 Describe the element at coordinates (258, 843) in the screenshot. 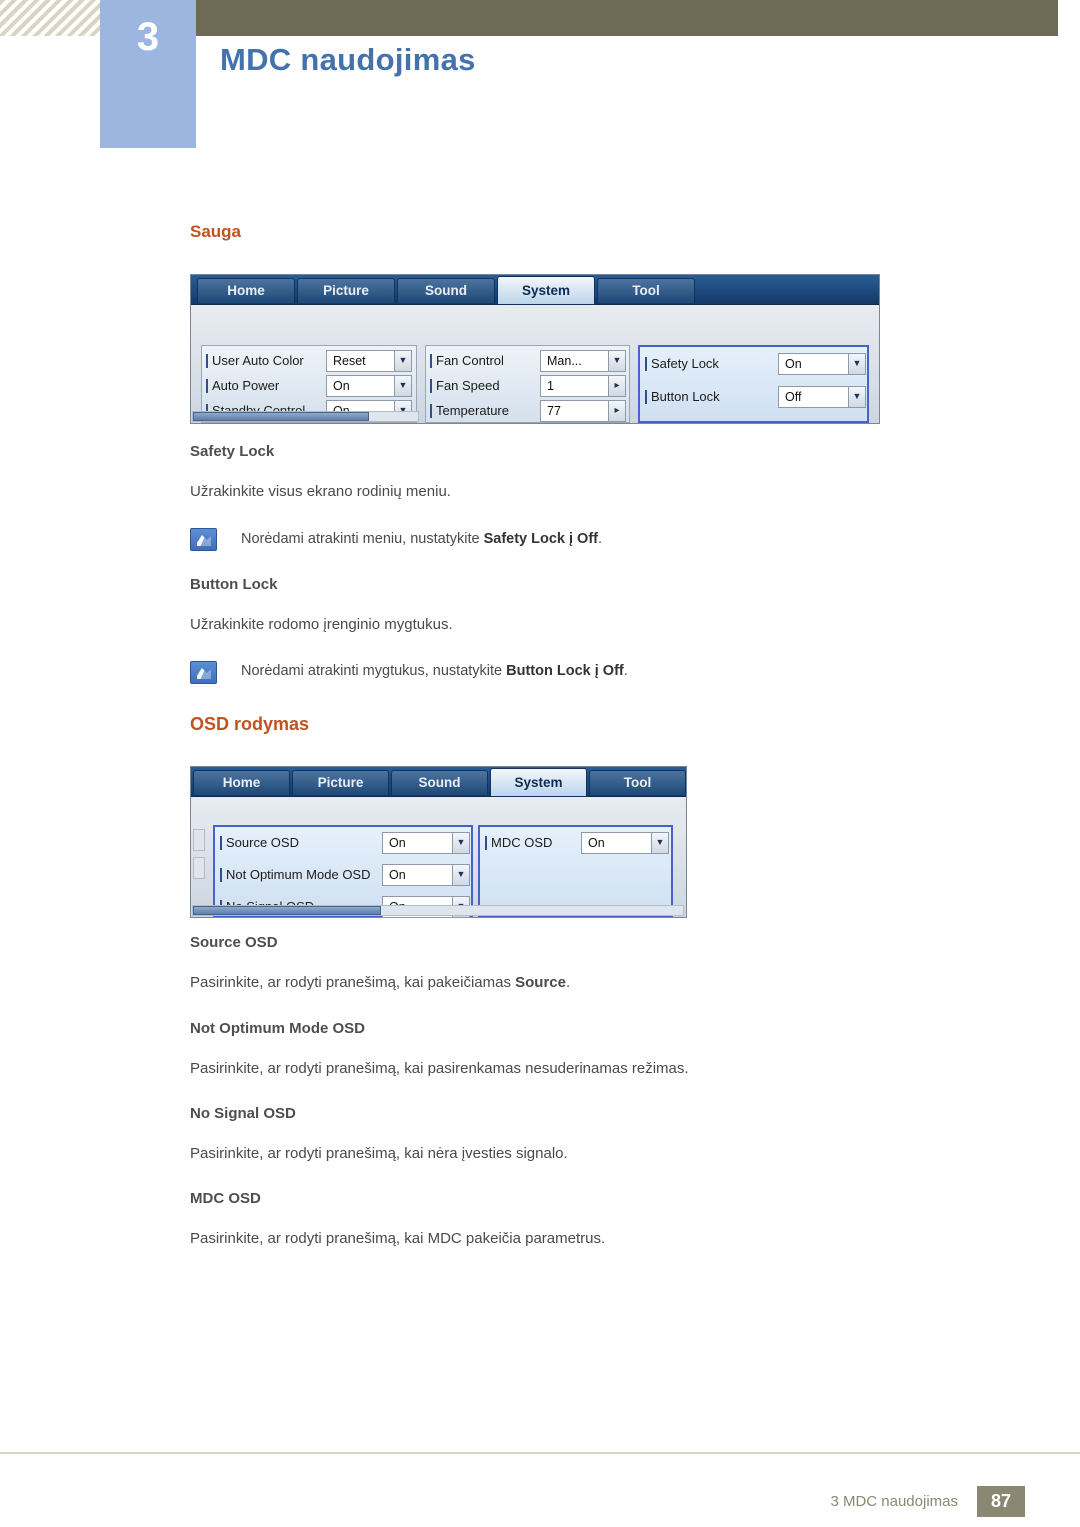

I see `row-label: Source OSD` at that location.